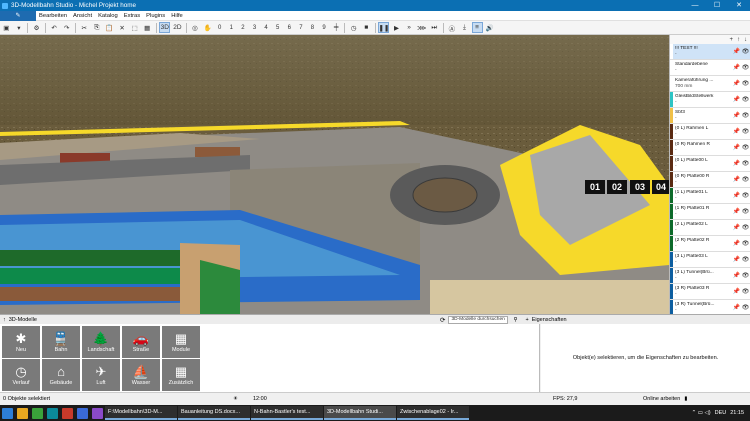 This screenshot has height=421, width=750. Describe the element at coordinates (710, 100) in the screenshot. I see `layer-item: GleisBildStellwerk - 📌 👁` at that location.